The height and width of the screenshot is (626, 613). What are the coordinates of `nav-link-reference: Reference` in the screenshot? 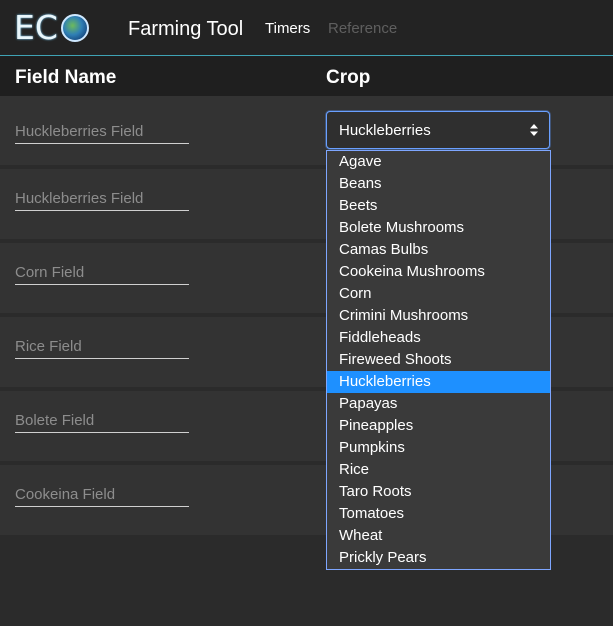 It's located at (362, 29).